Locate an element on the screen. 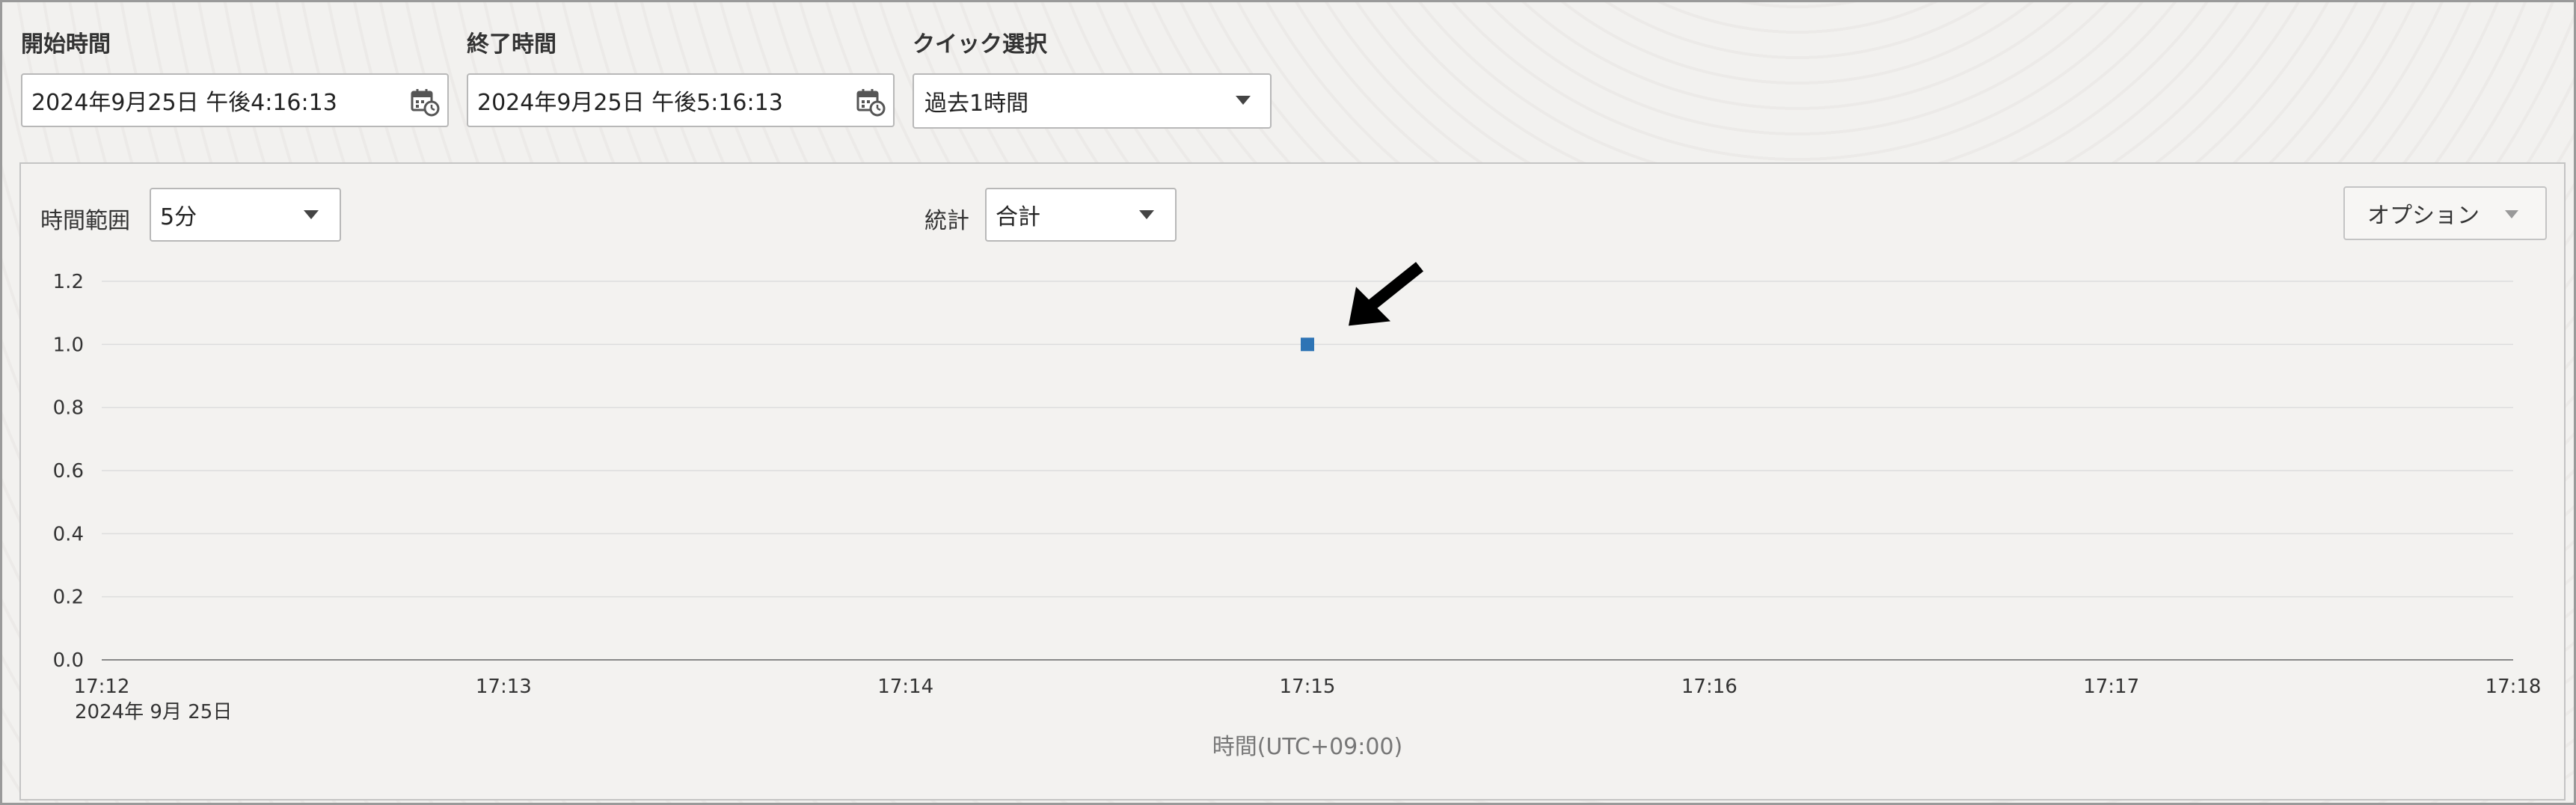  data-points is located at coordinates (1307, 344).